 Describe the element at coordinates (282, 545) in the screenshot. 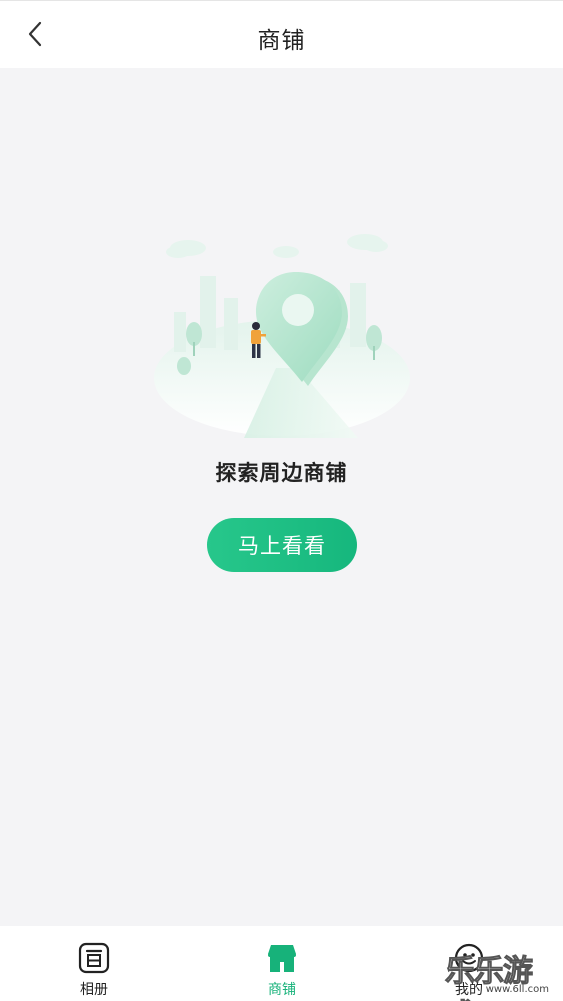

I see `view-now-button: 马上看看` at that location.